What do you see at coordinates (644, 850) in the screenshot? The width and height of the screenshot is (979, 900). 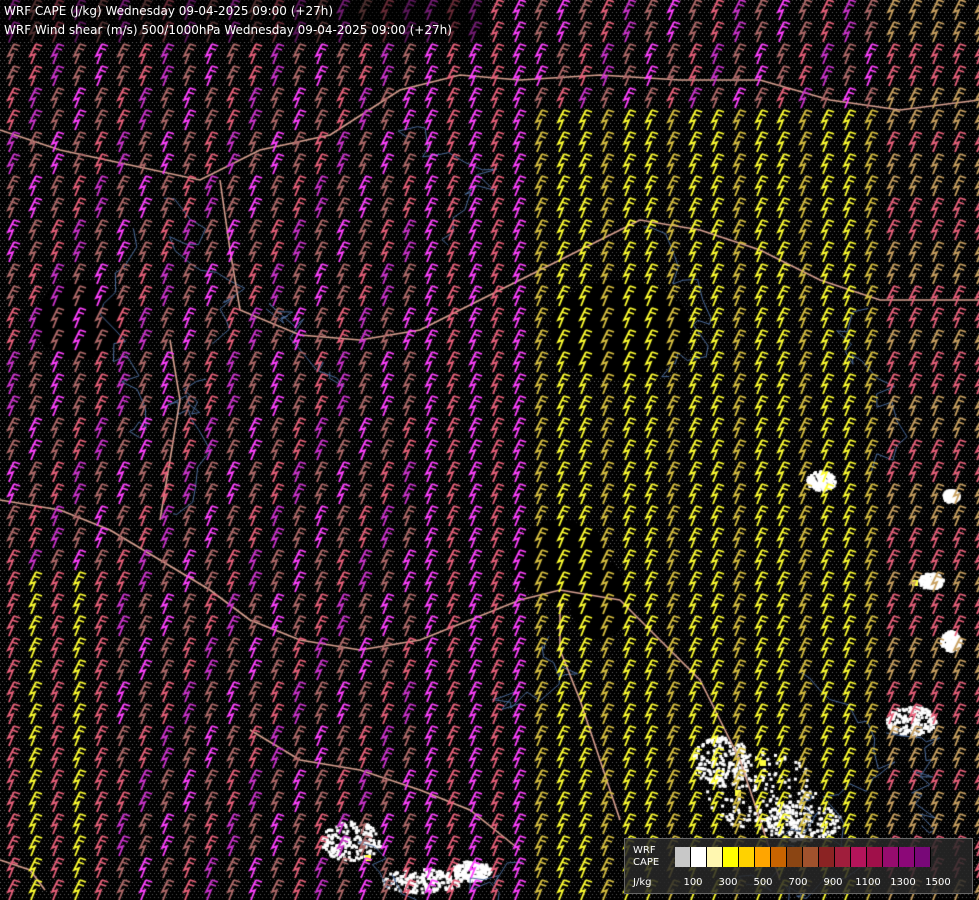 I see `legend-model: WRF` at bounding box center [644, 850].